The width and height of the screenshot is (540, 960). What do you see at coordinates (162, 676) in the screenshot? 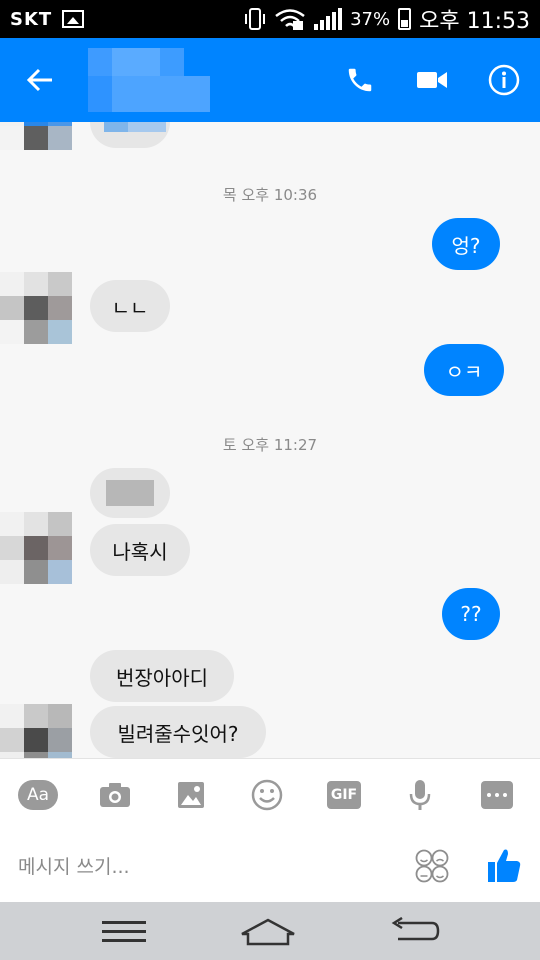
I see `incoming-message: 번장아아디` at bounding box center [162, 676].